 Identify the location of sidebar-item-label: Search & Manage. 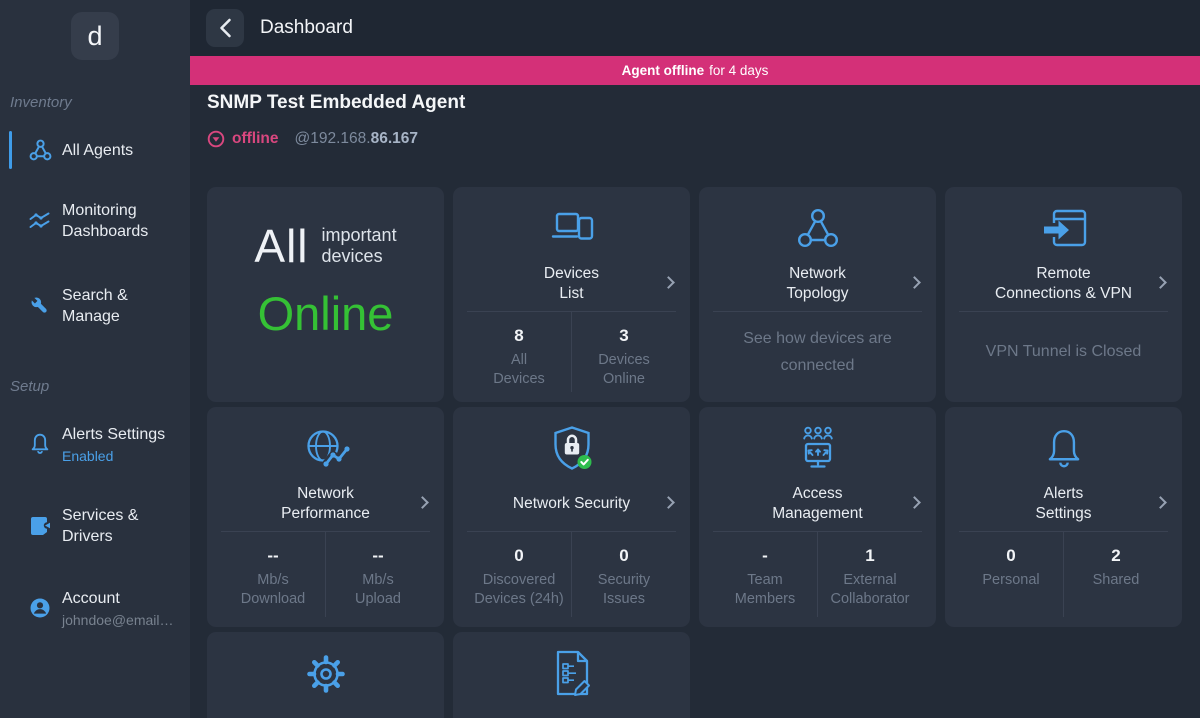
(95, 306).